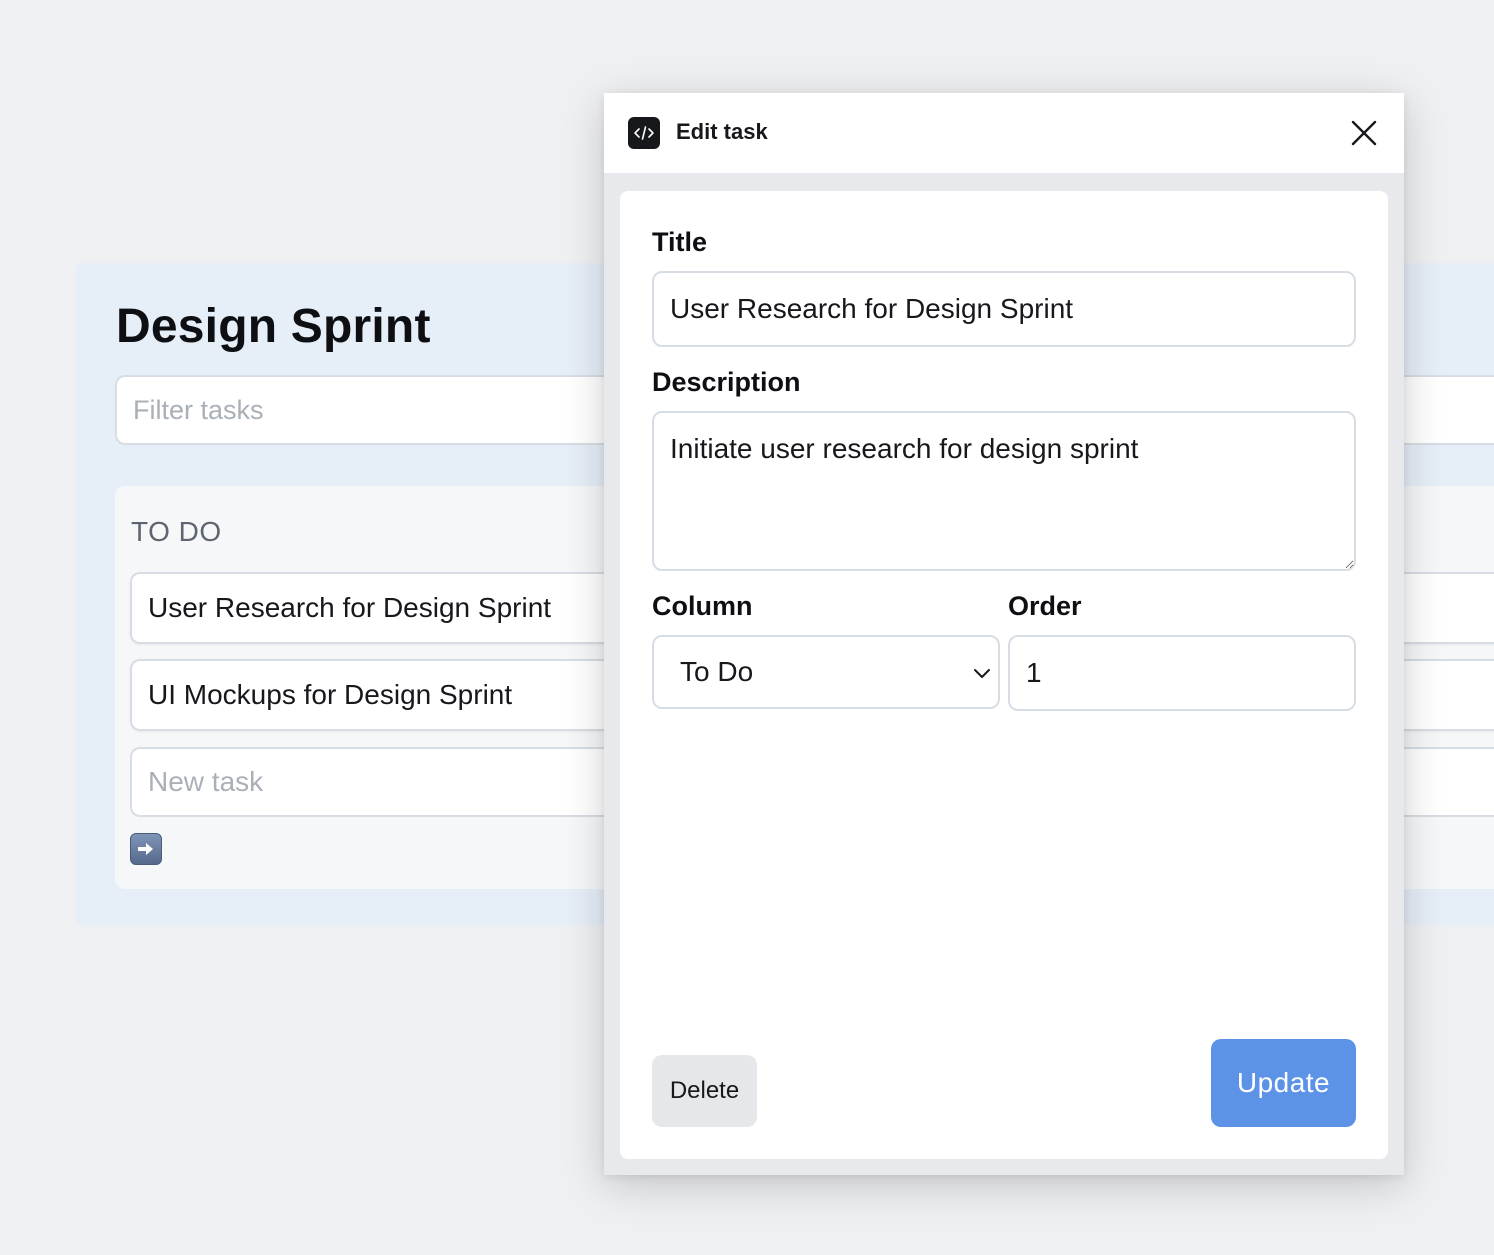  What do you see at coordinates (1182, 673) in the screenshot?
I see `order-input` at bounding box center [1182, 673].